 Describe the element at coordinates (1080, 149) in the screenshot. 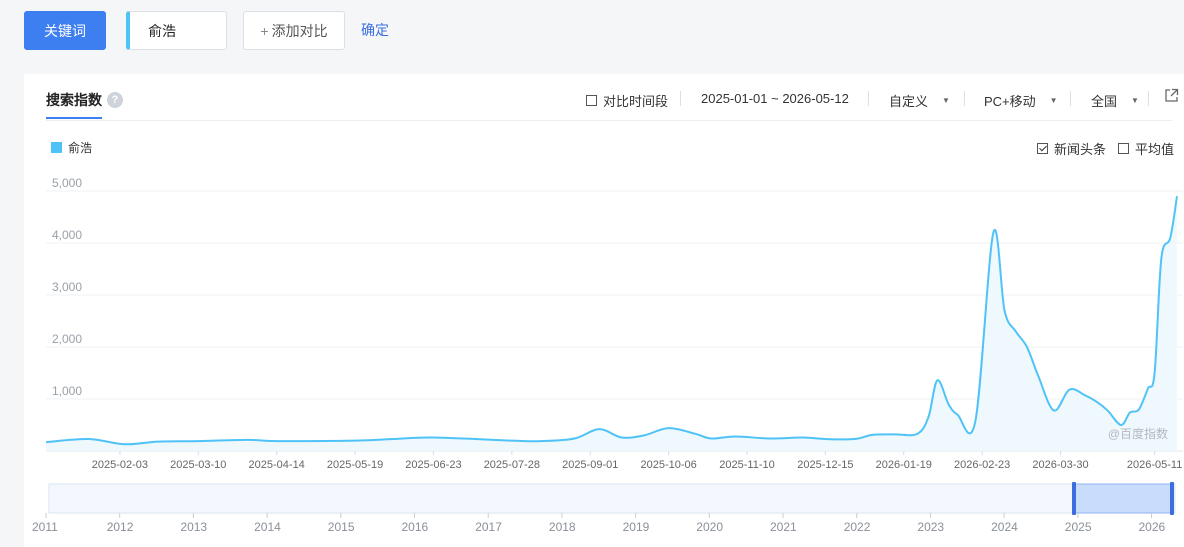

I see `news-label: 新闻头条` at that location.